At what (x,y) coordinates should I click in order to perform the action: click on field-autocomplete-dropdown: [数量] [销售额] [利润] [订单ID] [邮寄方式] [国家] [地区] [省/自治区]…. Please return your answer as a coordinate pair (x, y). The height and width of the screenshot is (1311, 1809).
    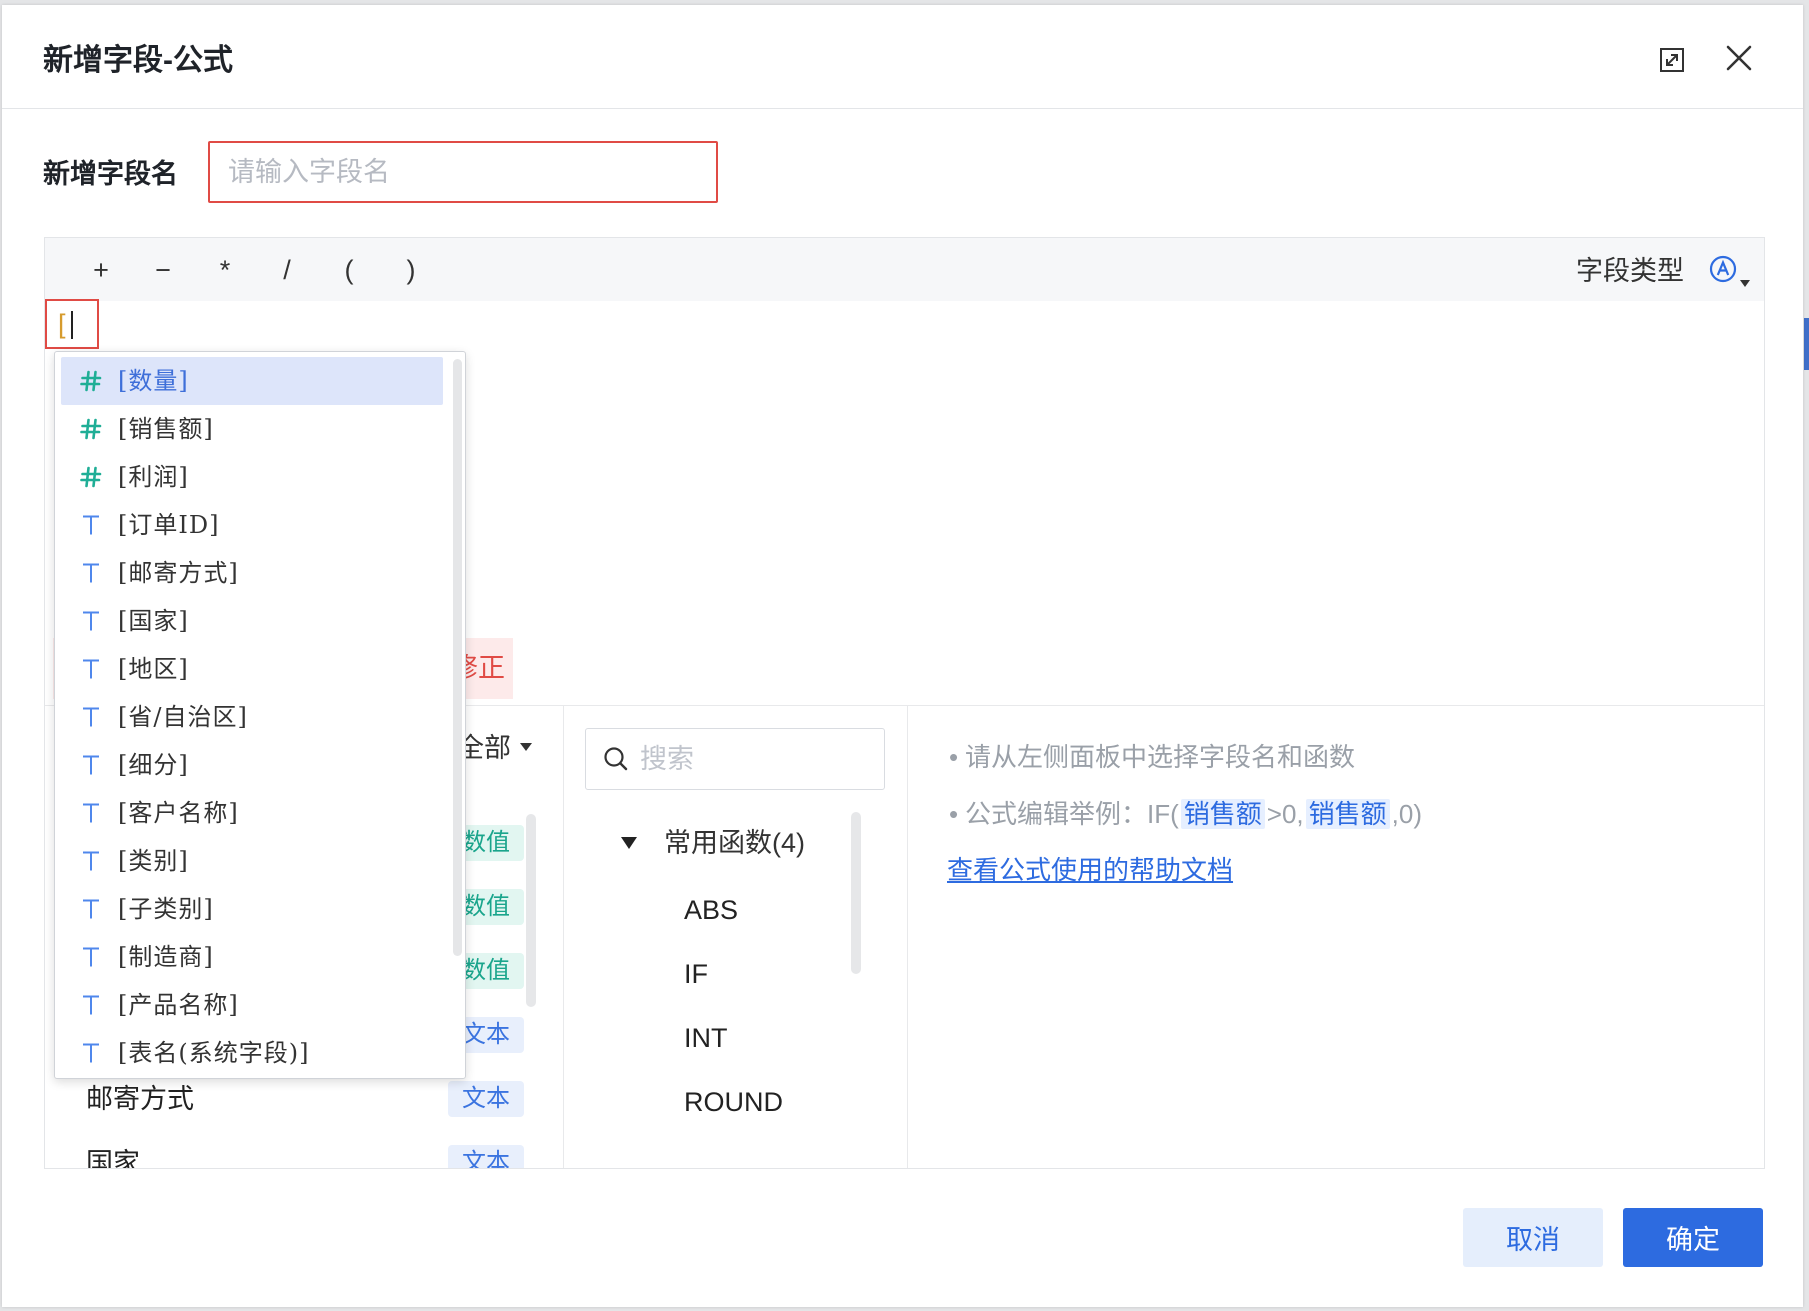
    Looking at the image, I should click on (260, 715).